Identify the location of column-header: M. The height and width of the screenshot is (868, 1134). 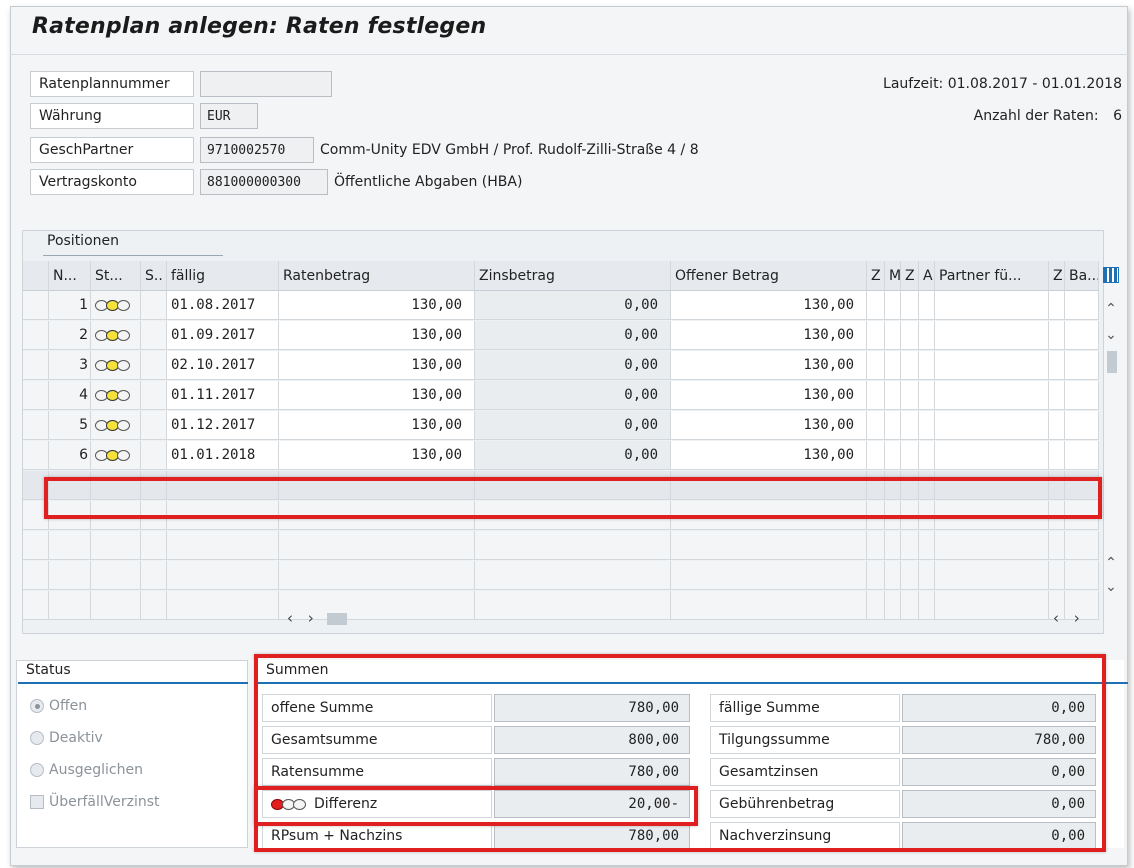
(893, 276).